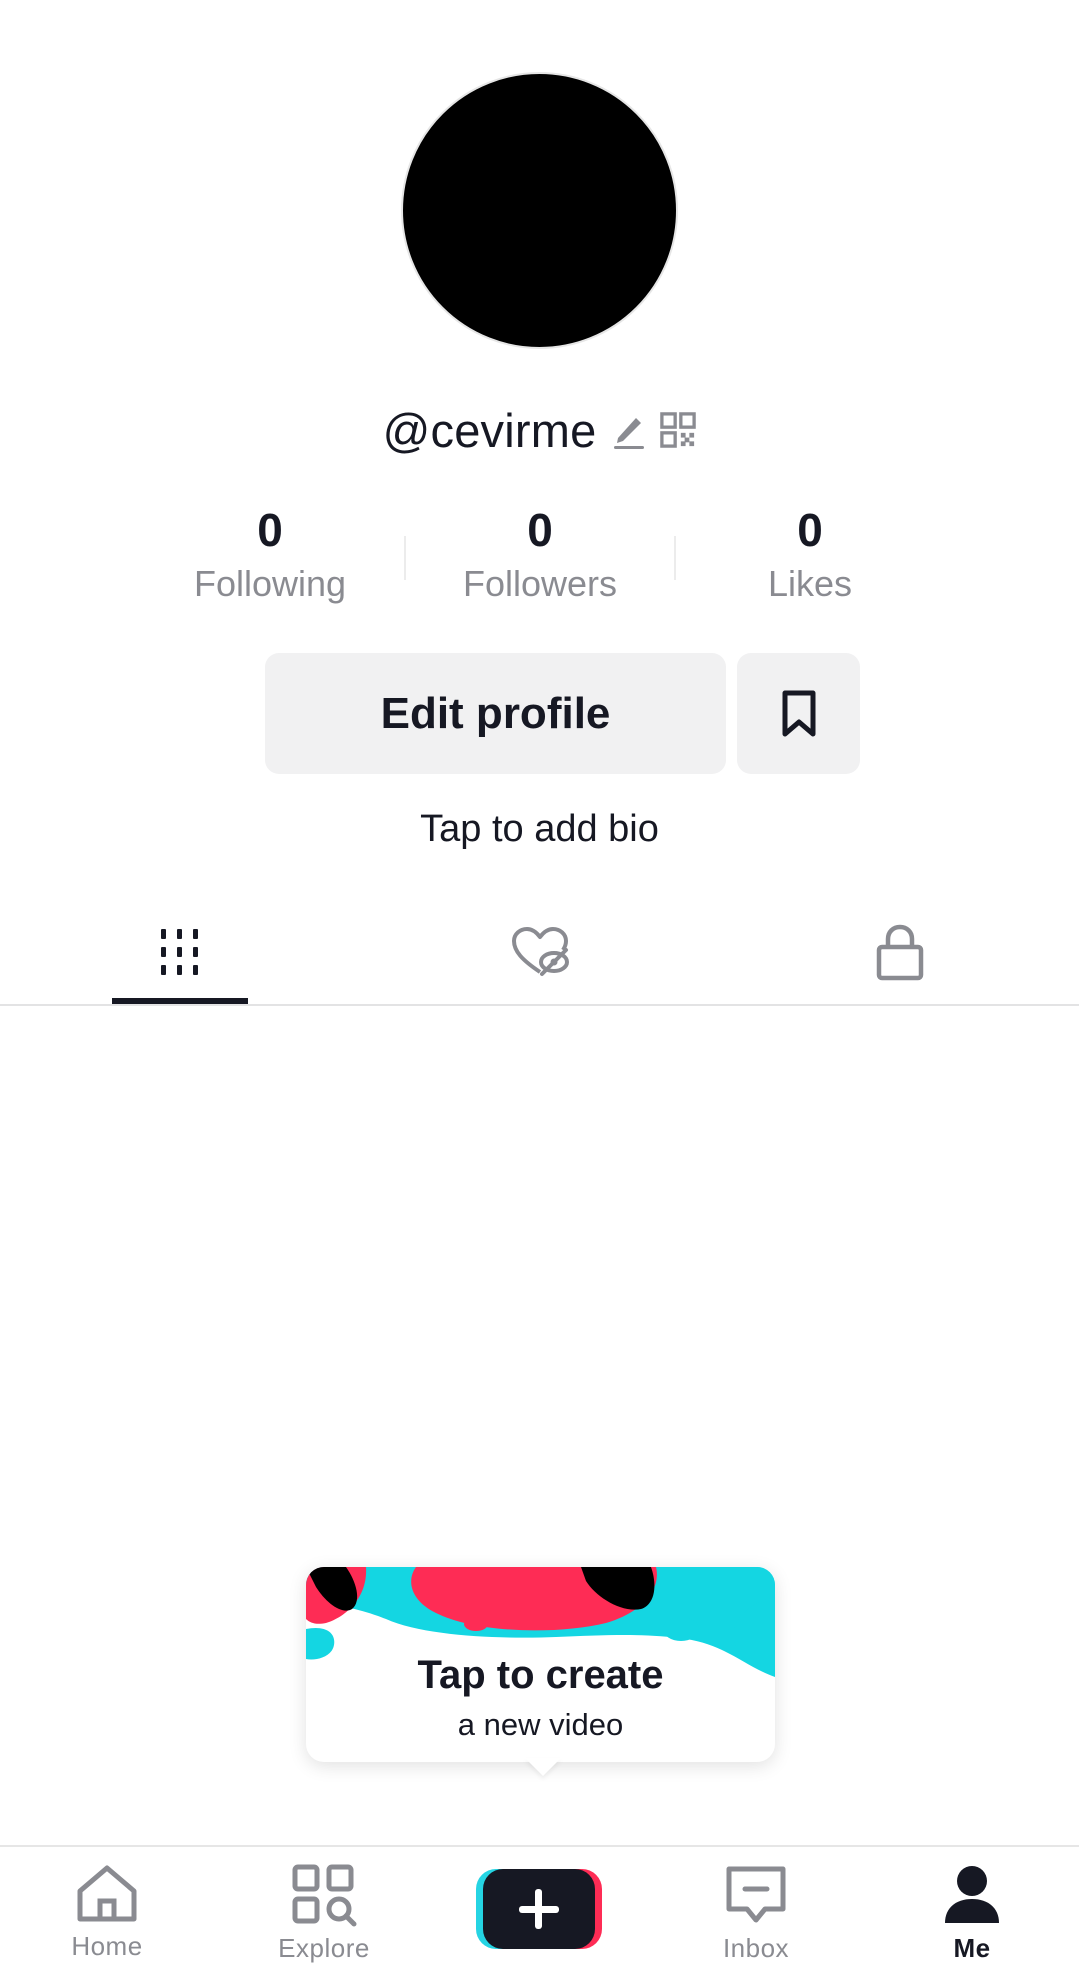  I want to click on liked-hidden-icon, so click(540, 951).